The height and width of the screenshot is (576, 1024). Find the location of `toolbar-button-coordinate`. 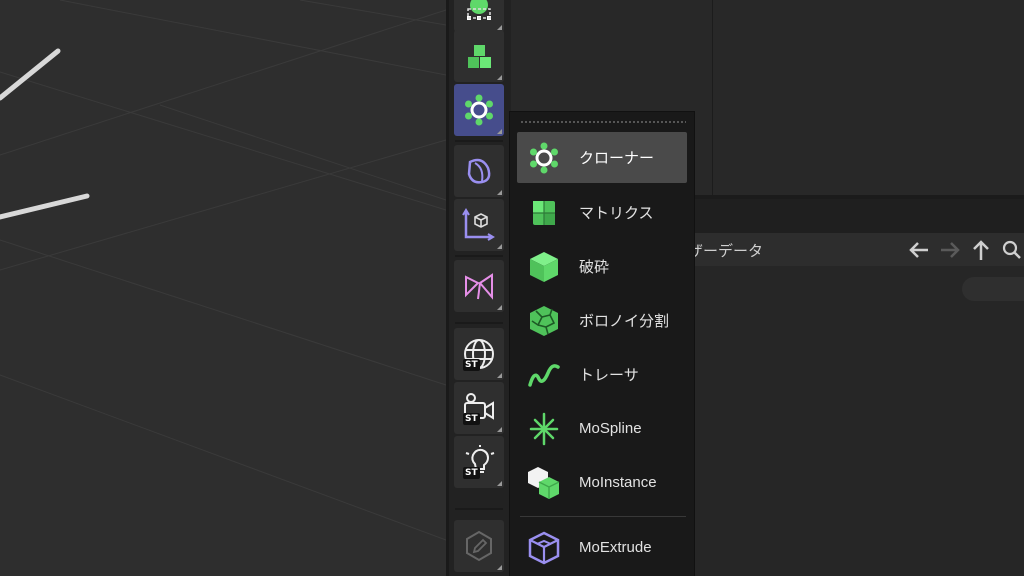

toolbar-button-coordinate is located at coordinates (479, 225).